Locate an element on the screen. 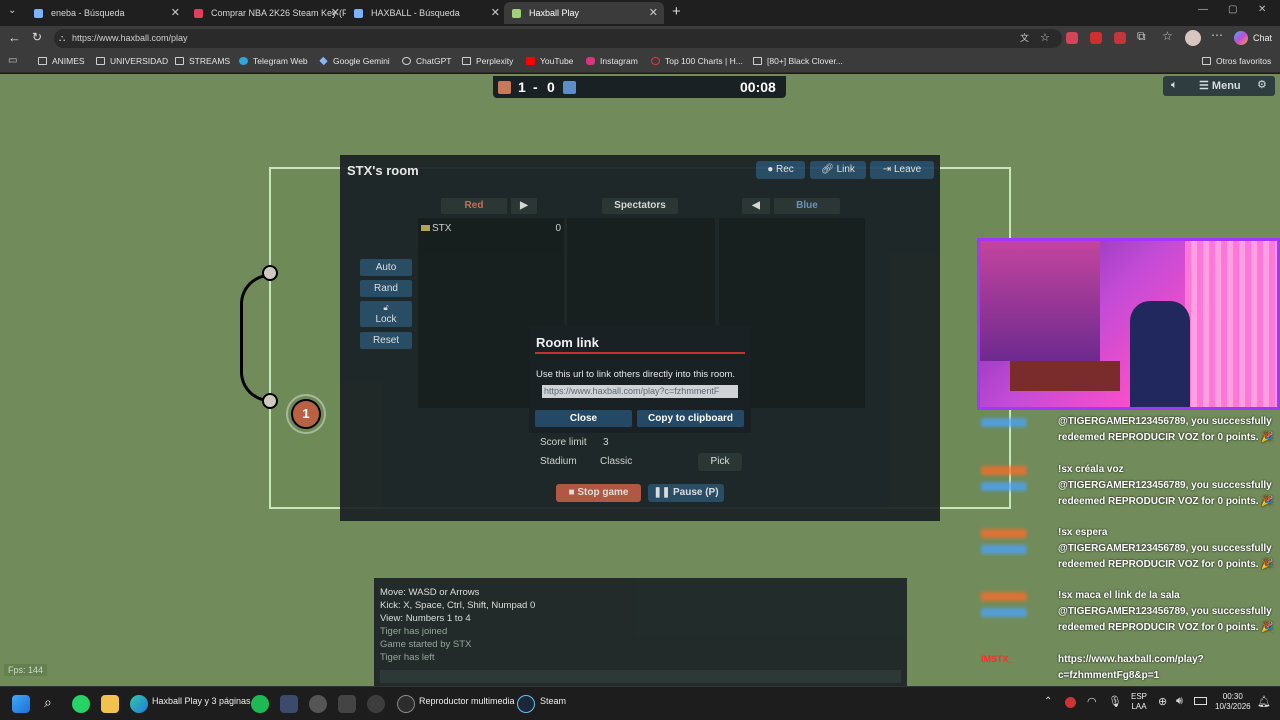  other-favorites: Otros favoritos is located at coordinates (1236, 61).